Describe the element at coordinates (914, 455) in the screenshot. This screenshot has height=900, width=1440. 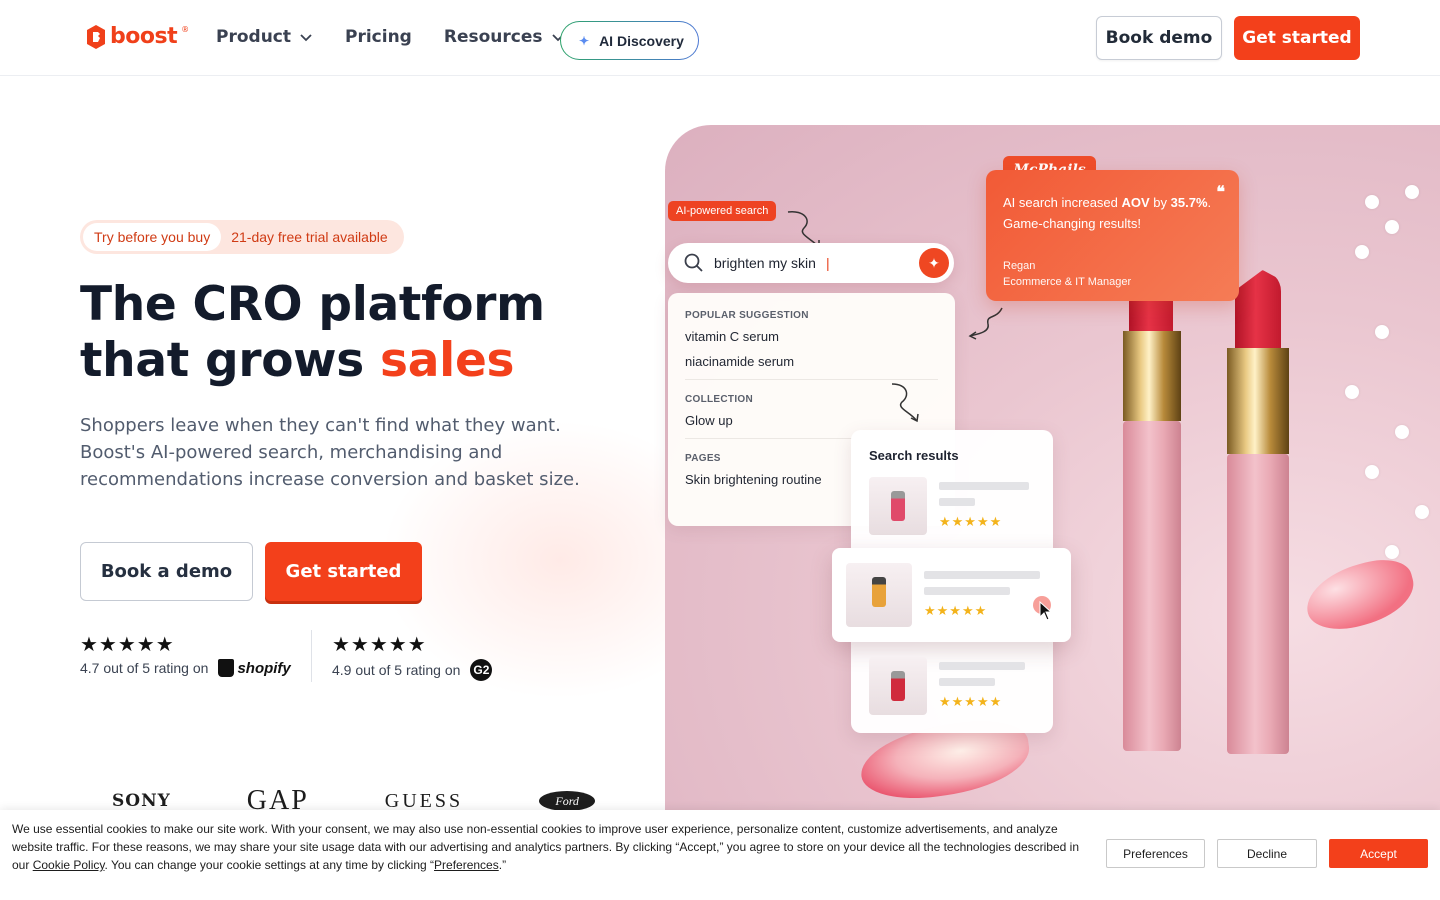
I see `search-results-heading: Search results` at that location.